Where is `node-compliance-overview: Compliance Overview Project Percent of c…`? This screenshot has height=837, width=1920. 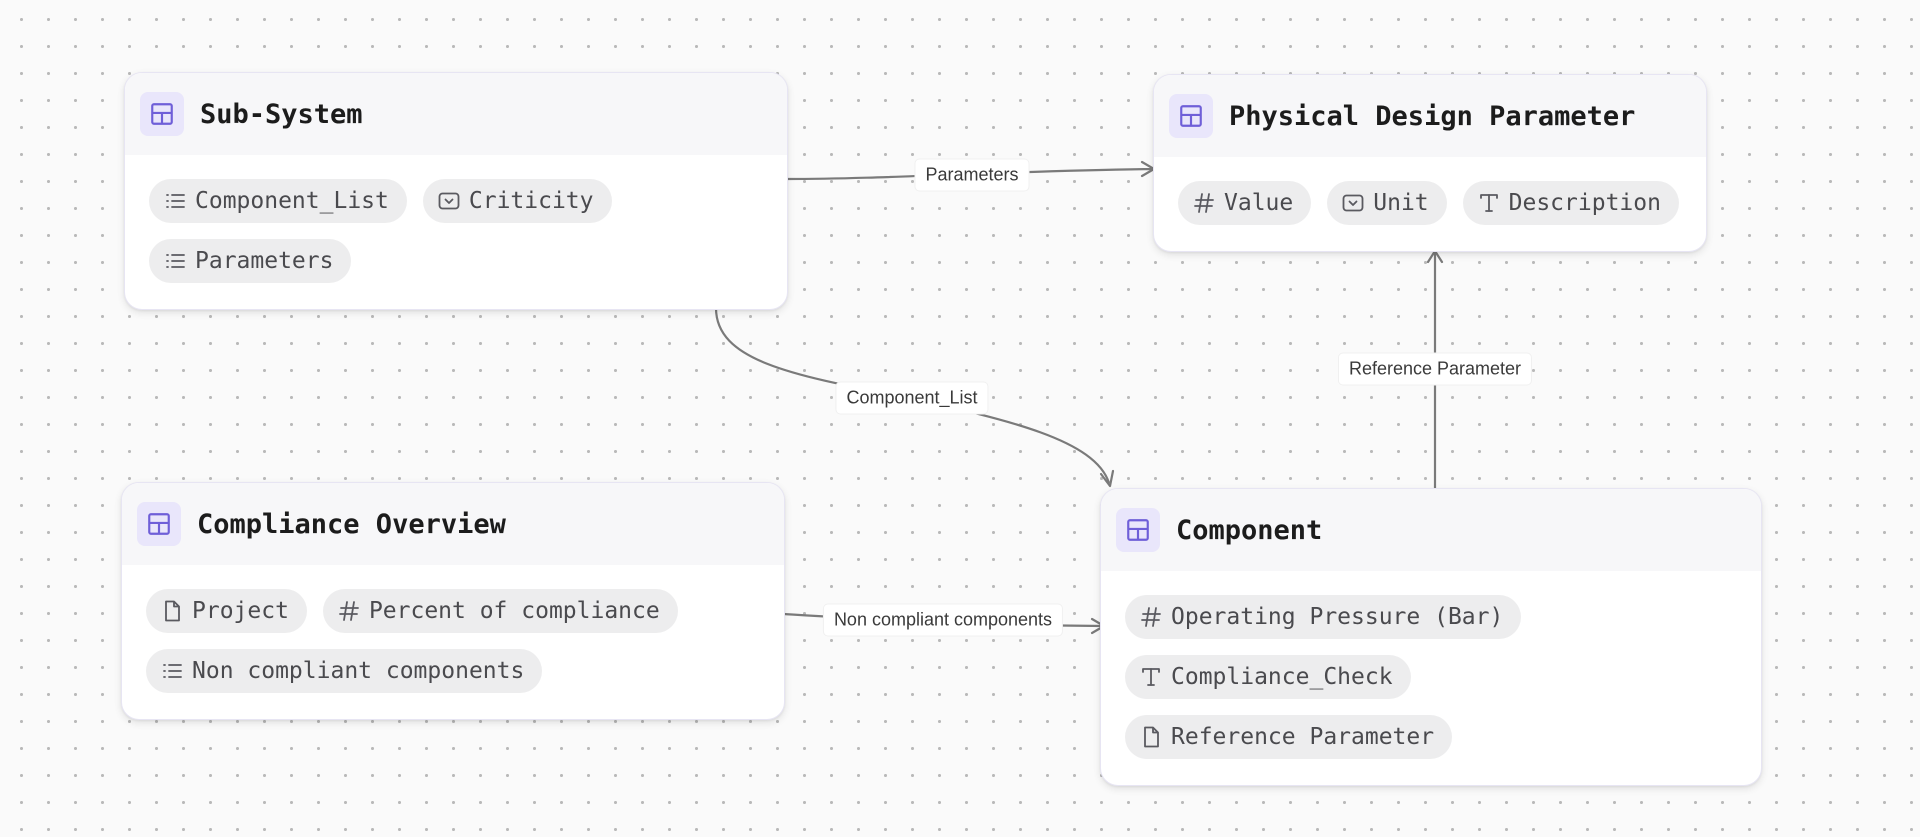 node-compliance-overview: Compliance Overview Project Percent of c… is located at coordinates (453, 601).